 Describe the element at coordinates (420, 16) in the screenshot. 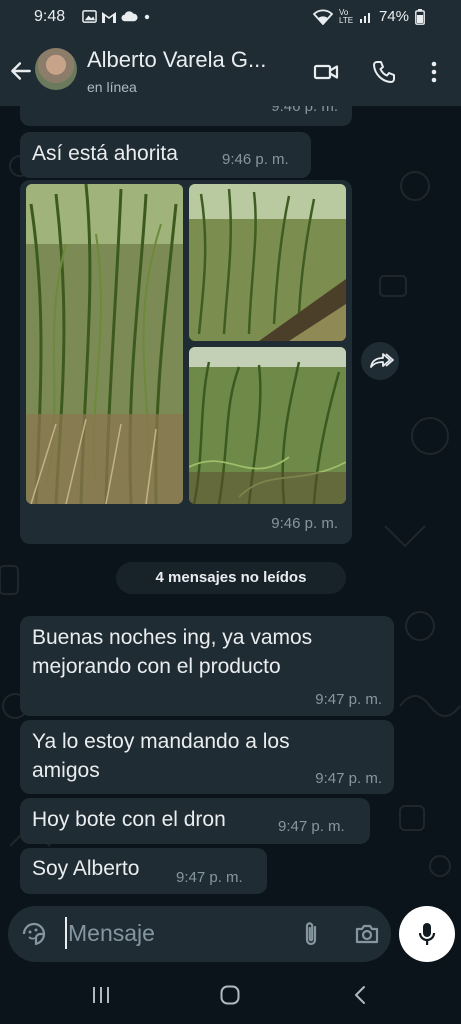

I see `battery-icon` at that location.